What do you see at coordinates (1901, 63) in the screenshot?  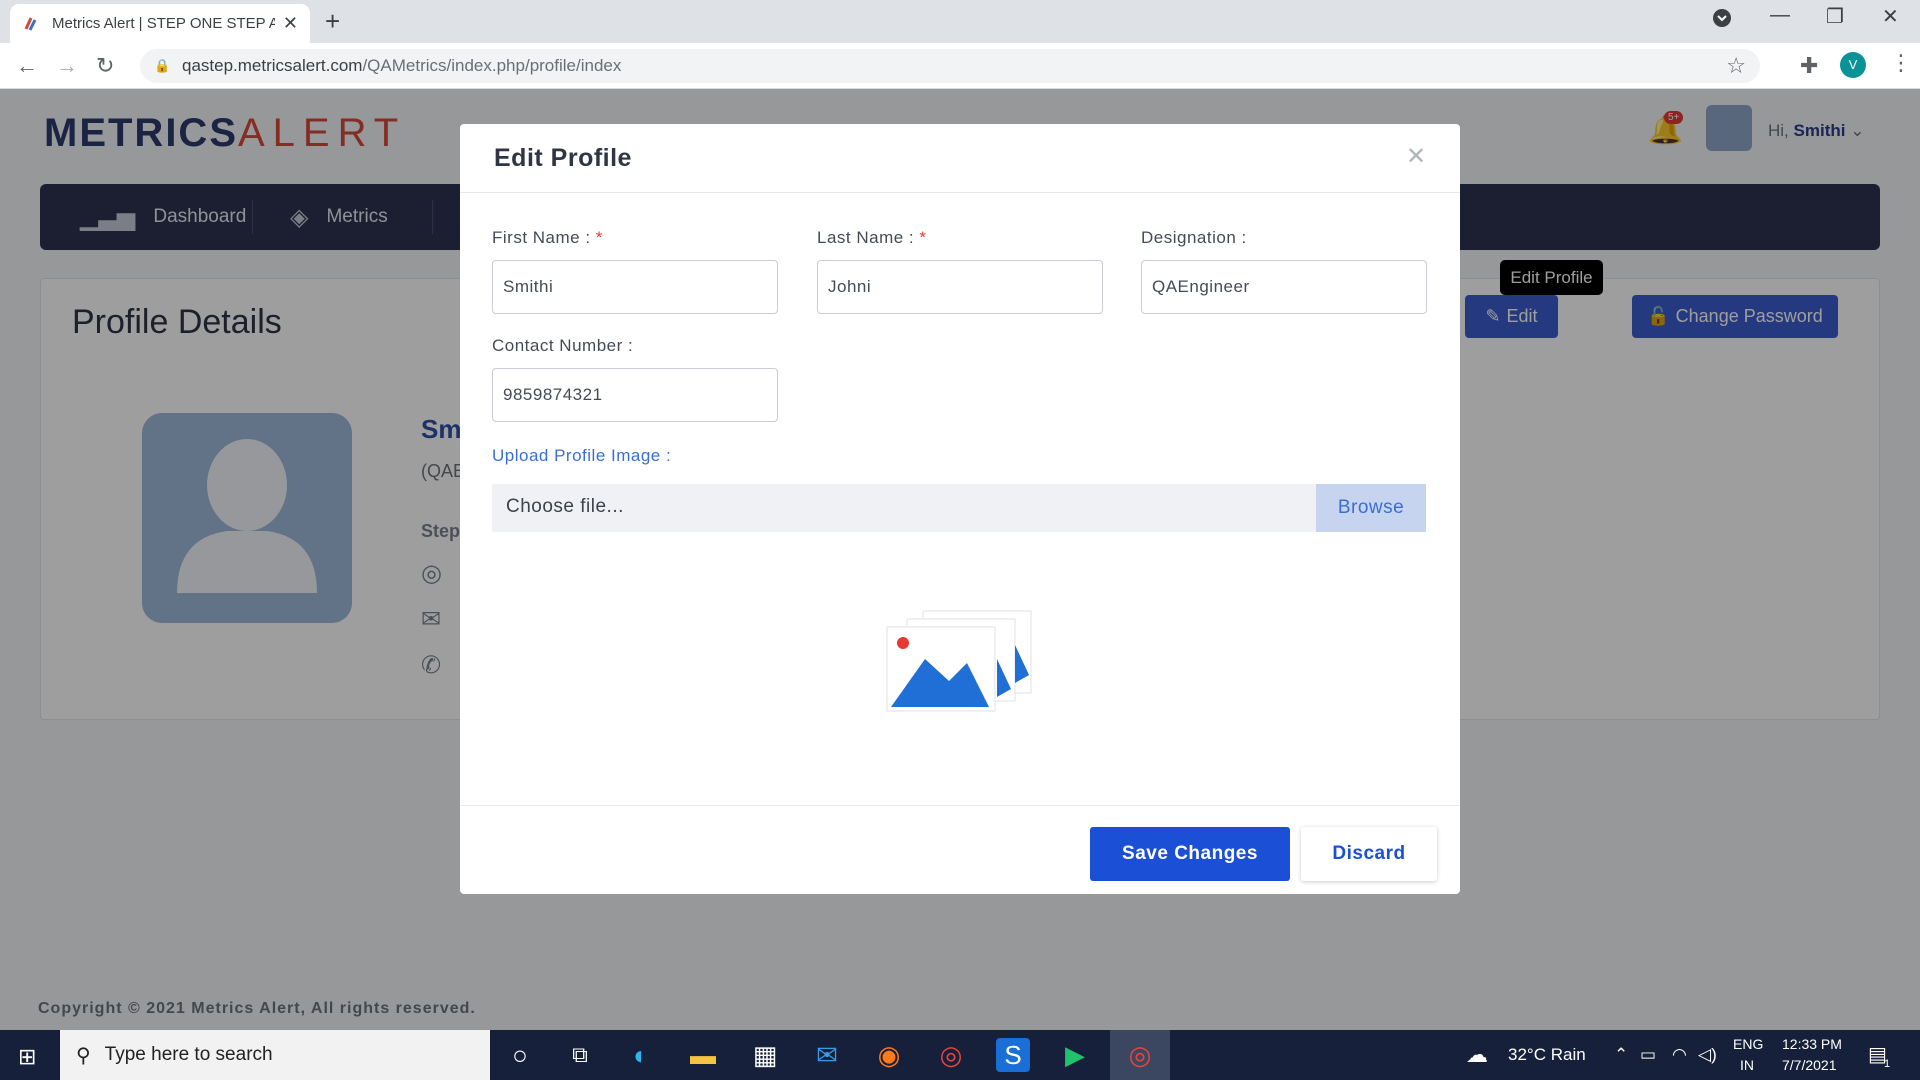 I see `browser-menu-icon: ⋮` at bounding box center [1901, 63].